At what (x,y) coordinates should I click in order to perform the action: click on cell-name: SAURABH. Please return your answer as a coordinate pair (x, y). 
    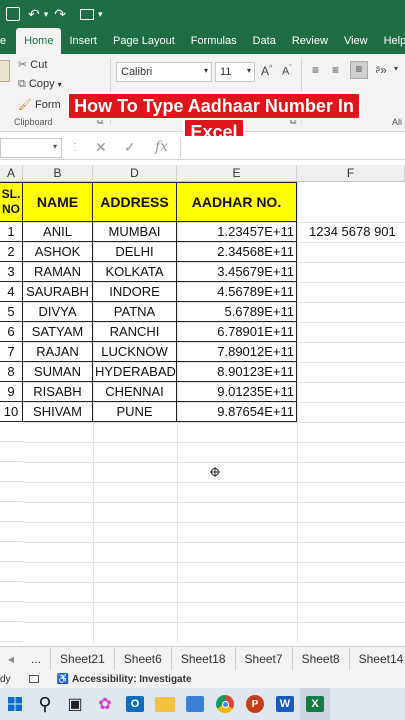
    Looking at the image, I should click on (58, 292).